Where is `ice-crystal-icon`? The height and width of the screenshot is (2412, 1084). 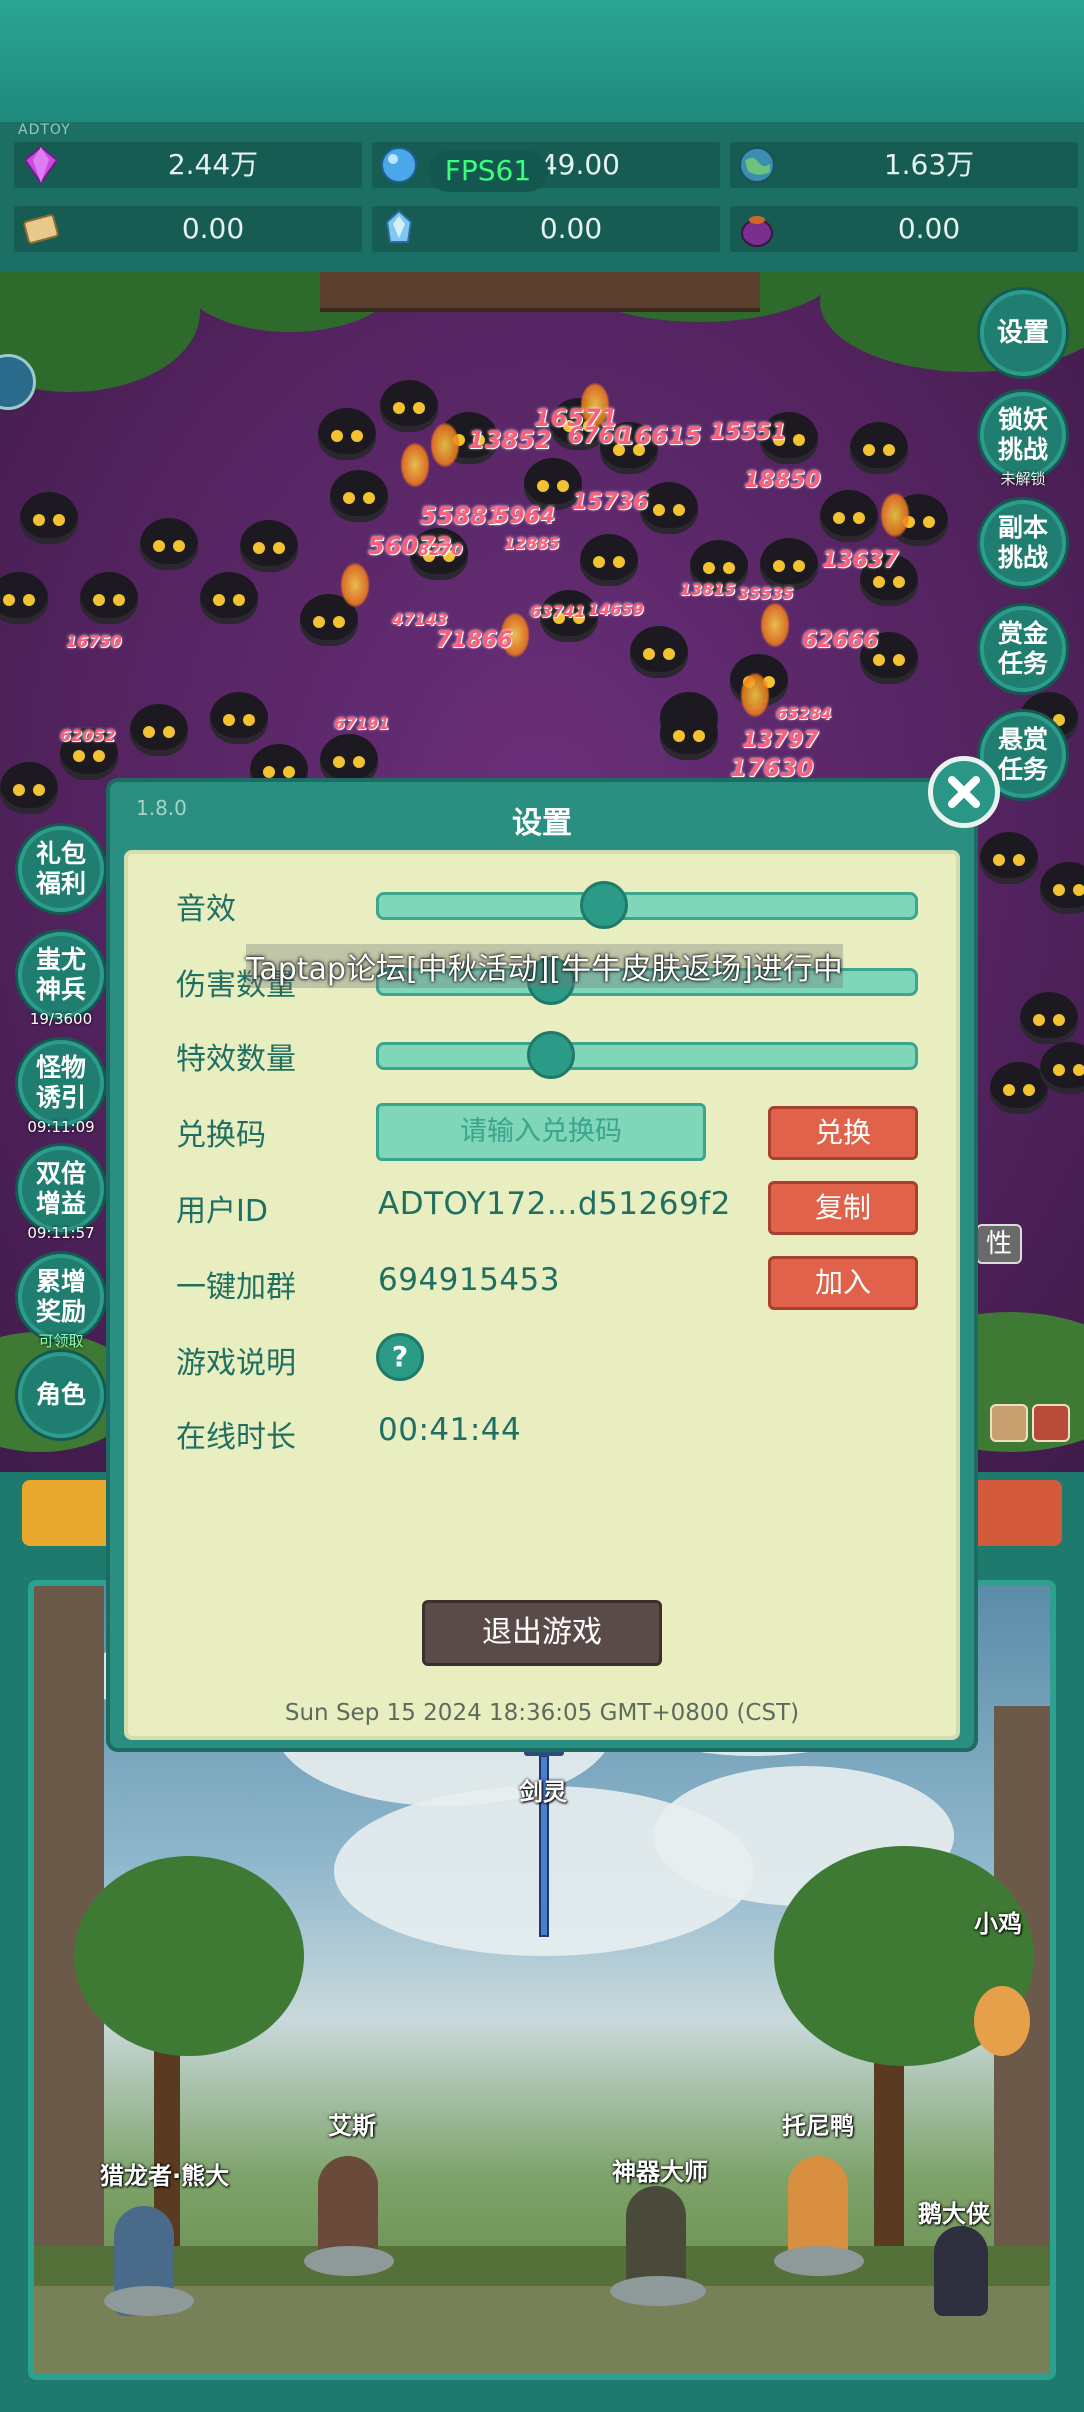
ice-crystal-icon is located at coordinates (399, 226).